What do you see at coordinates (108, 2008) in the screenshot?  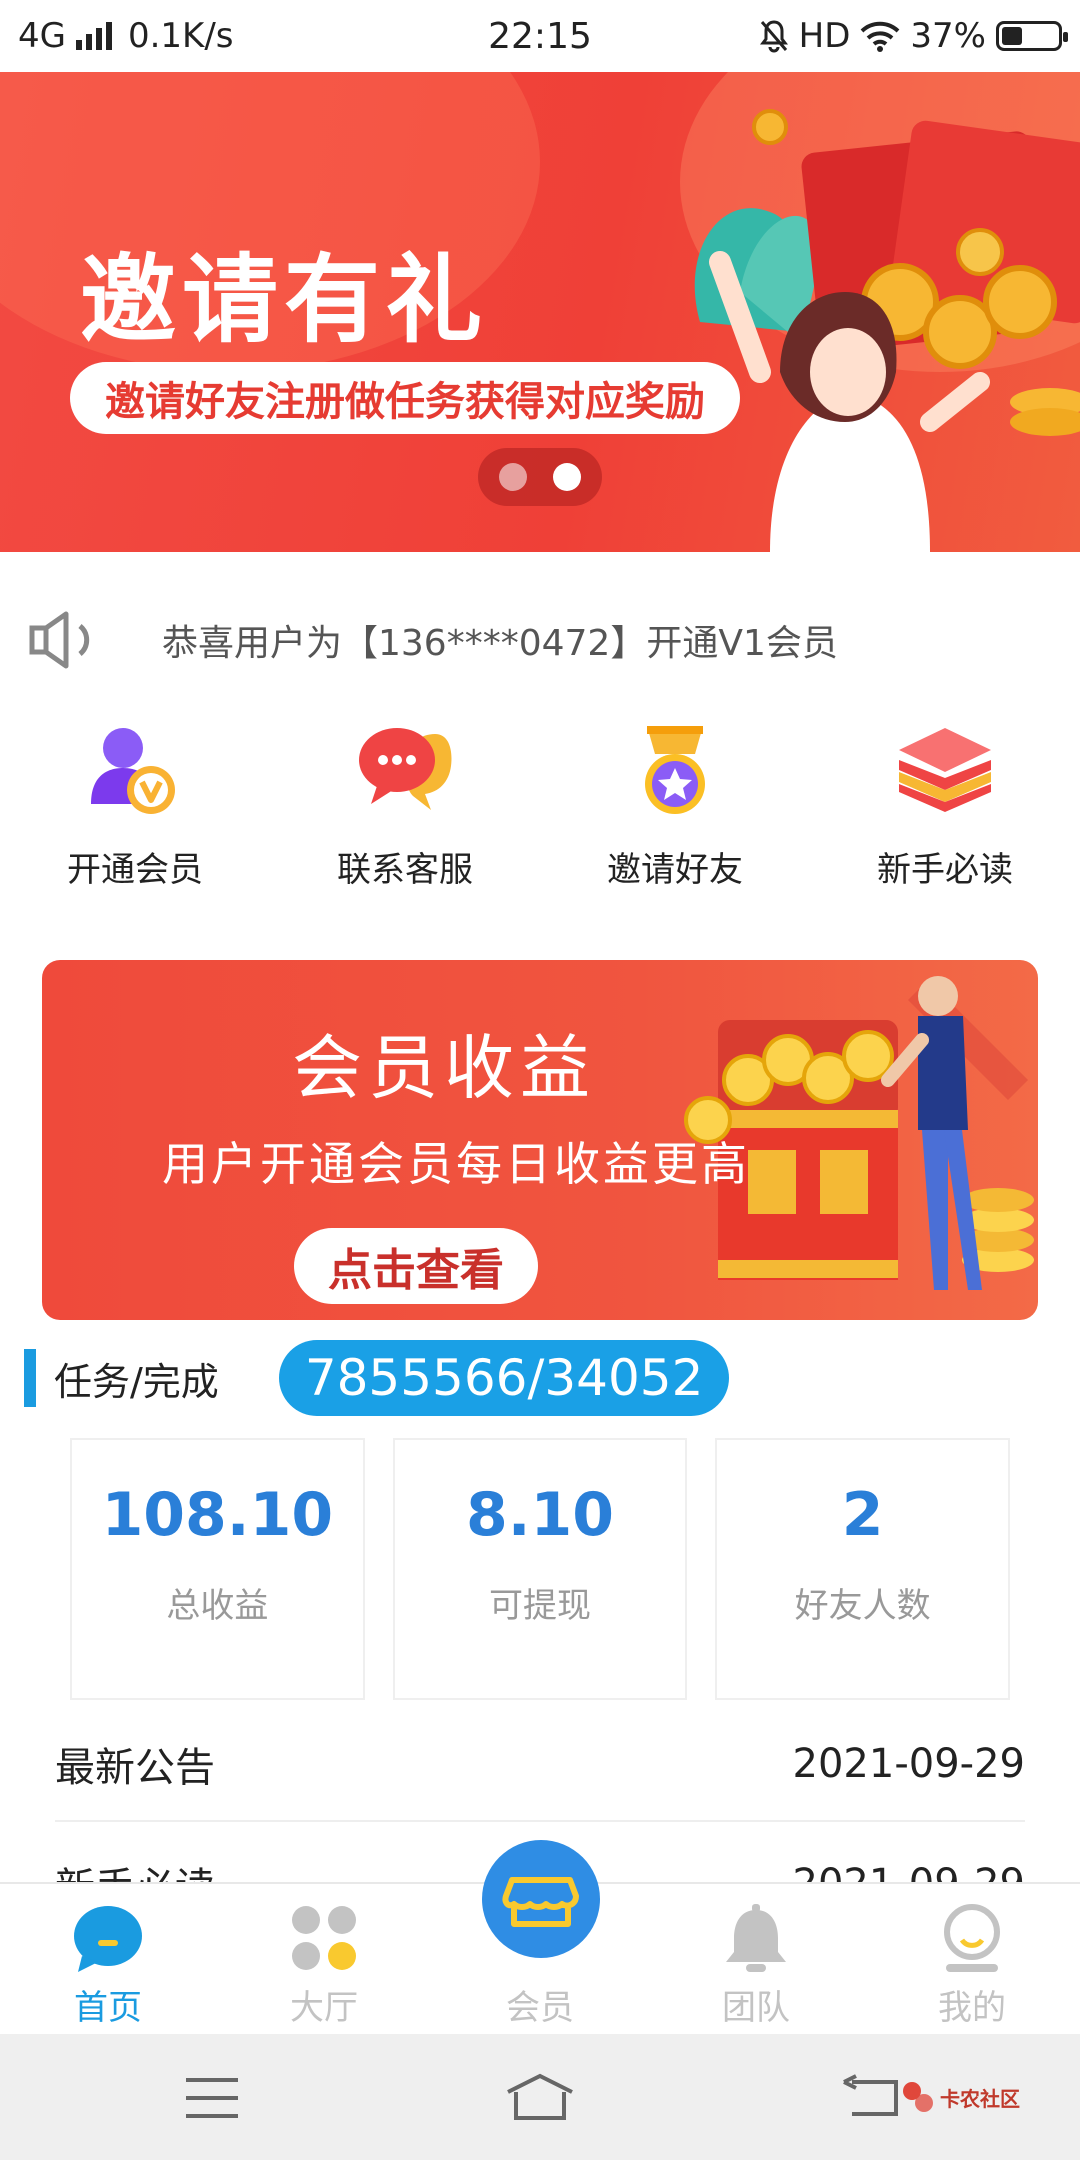 I see `tab-label: 首页` at bounding box center [108, 2008].